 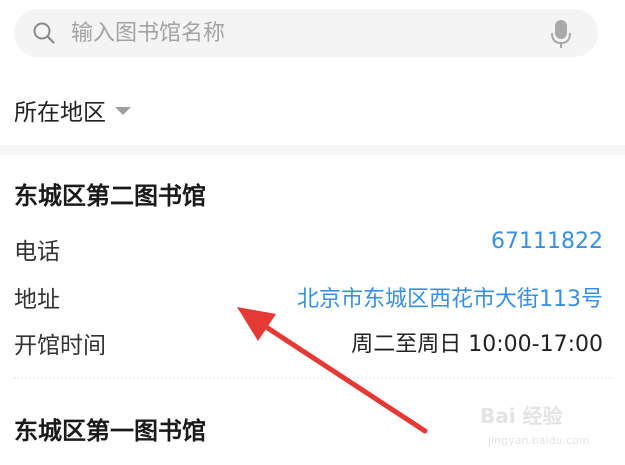 I want to click on region-filter-dropdown: 所在地区, so click(x=72, y=110).